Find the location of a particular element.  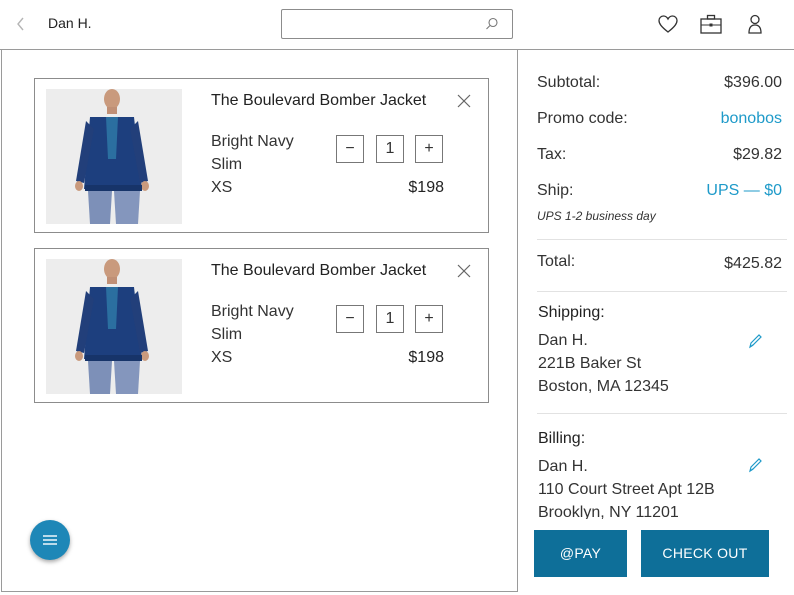

search-box is located at coordinates (397, 24).